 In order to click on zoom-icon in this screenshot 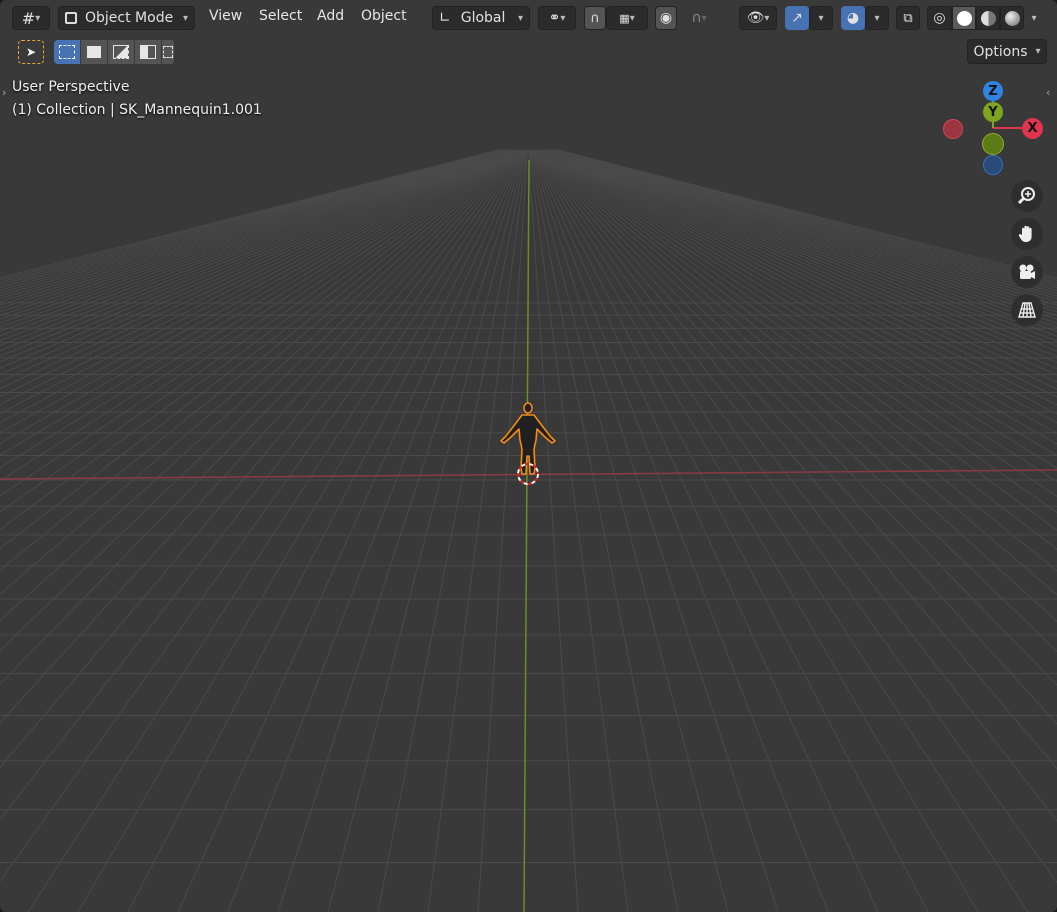, I will do `click(1026, 196)`.